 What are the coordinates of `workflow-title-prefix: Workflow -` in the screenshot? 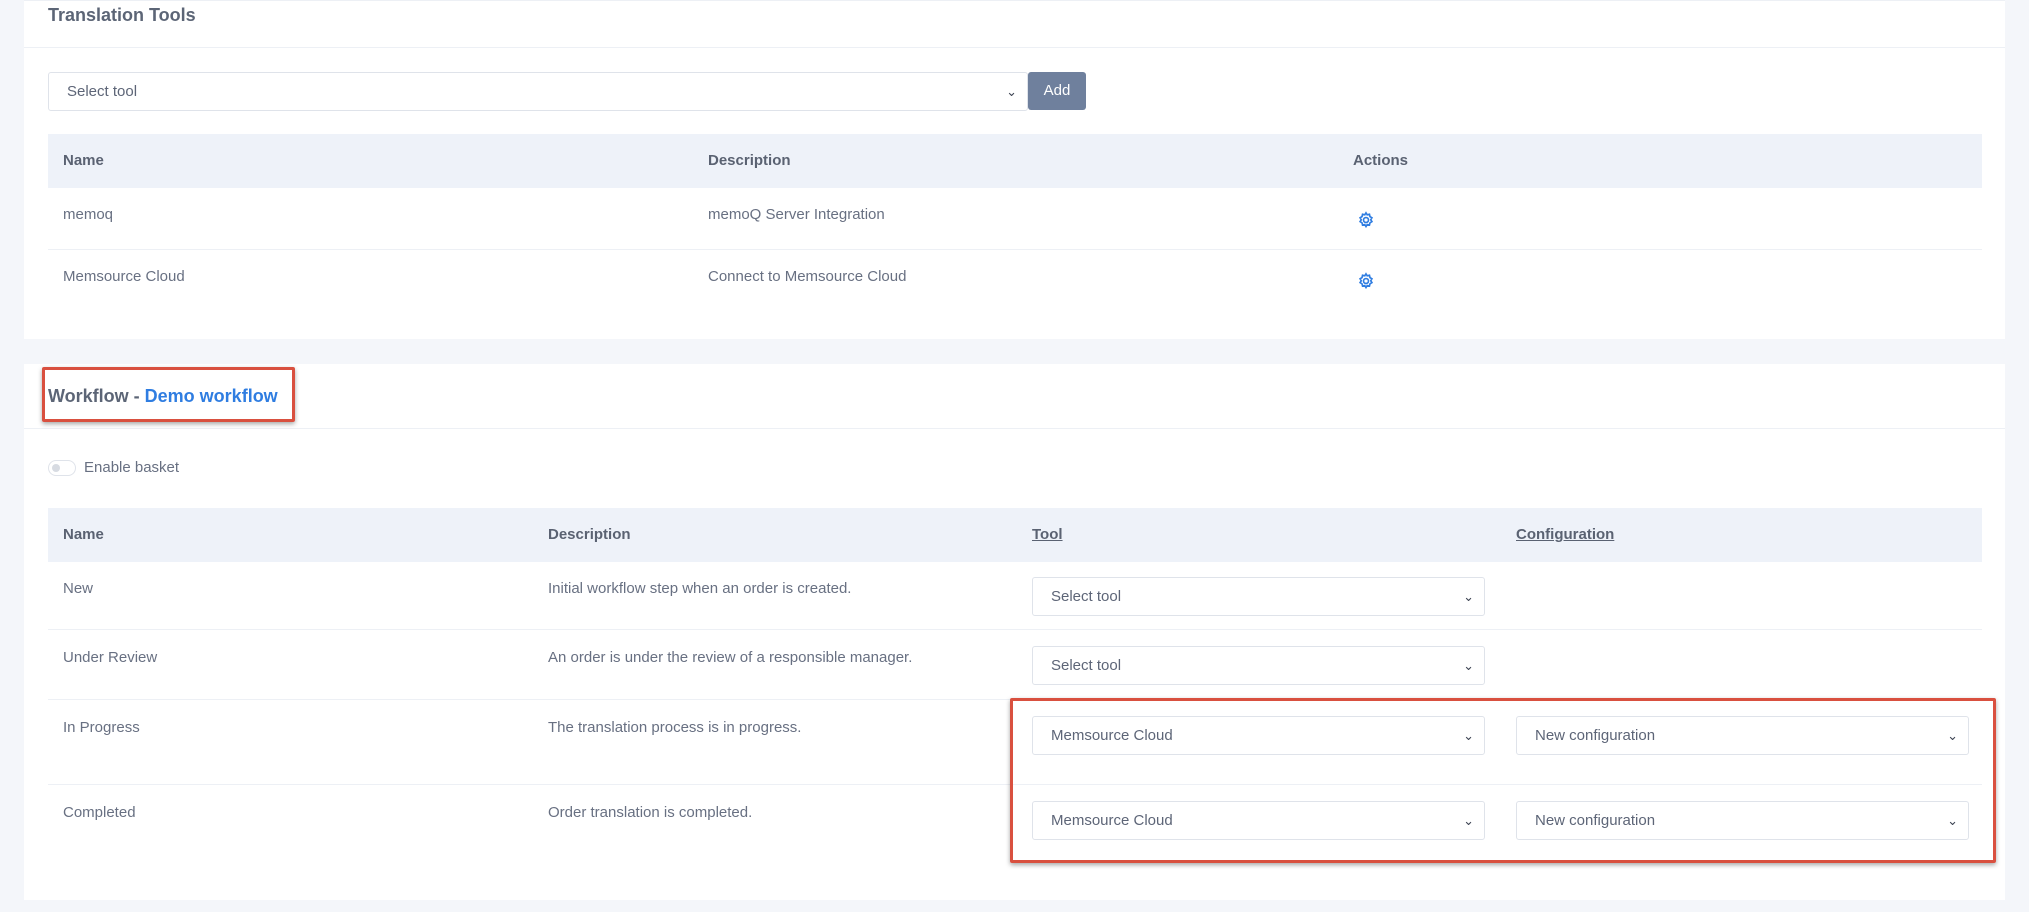 It's located at (96, 396).